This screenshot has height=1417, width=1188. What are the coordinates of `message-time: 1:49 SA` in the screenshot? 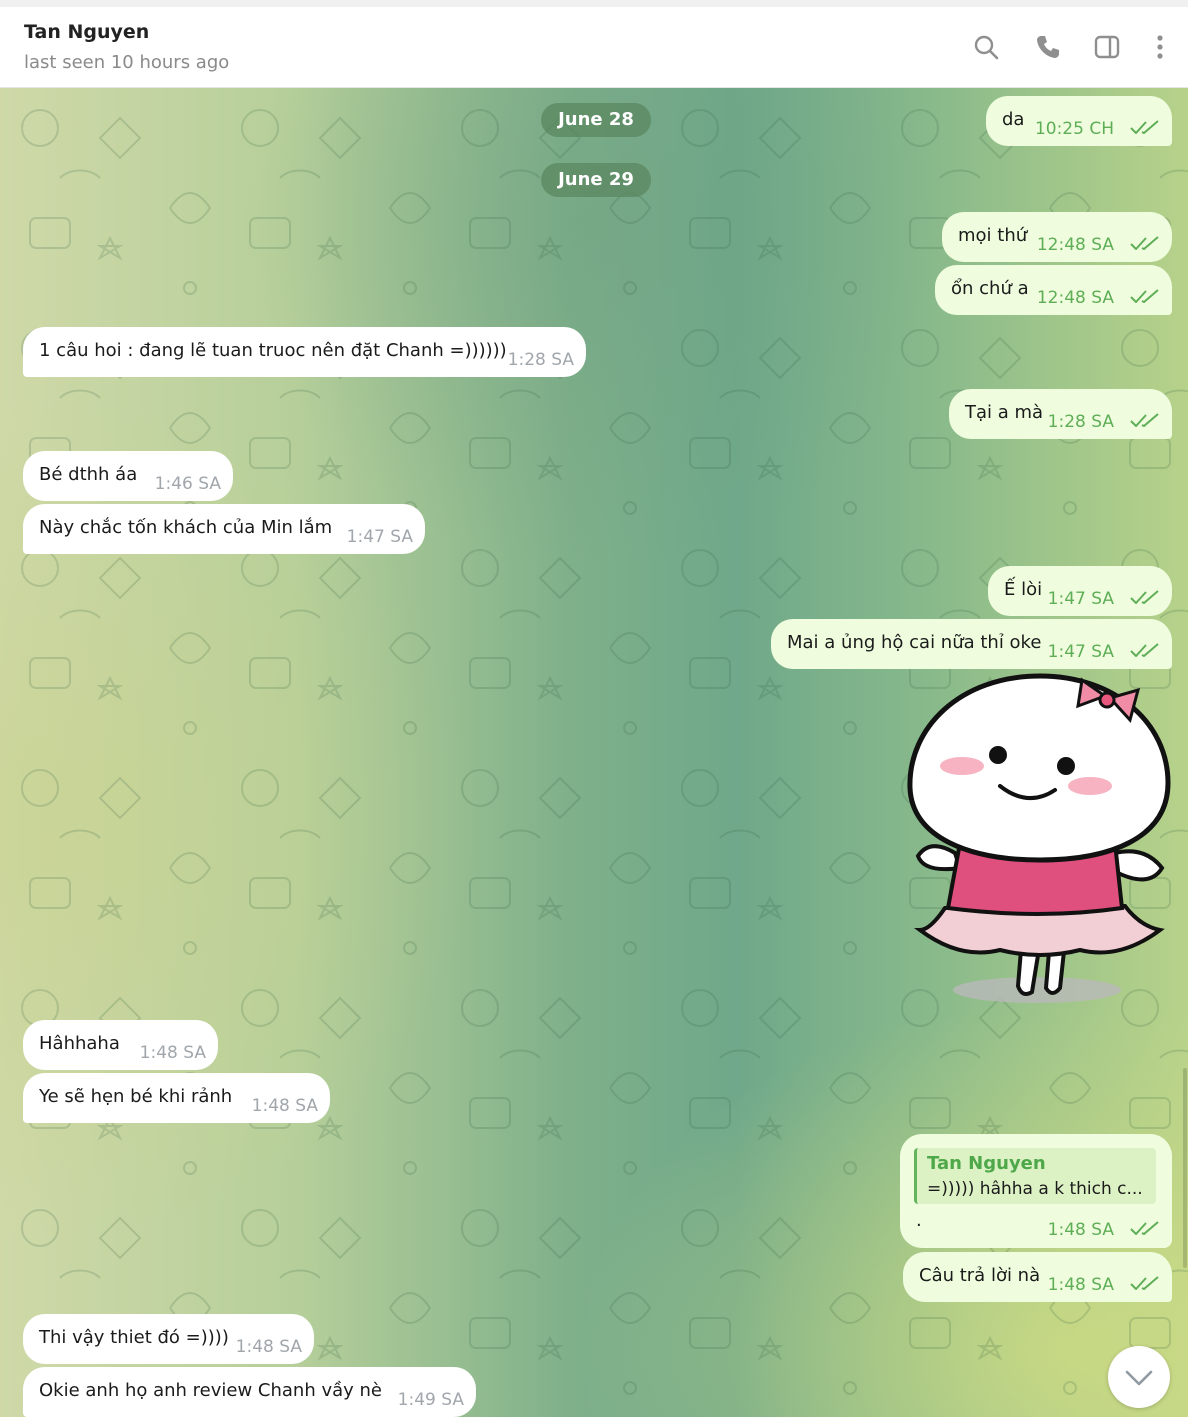 It's located at (430, 1400).